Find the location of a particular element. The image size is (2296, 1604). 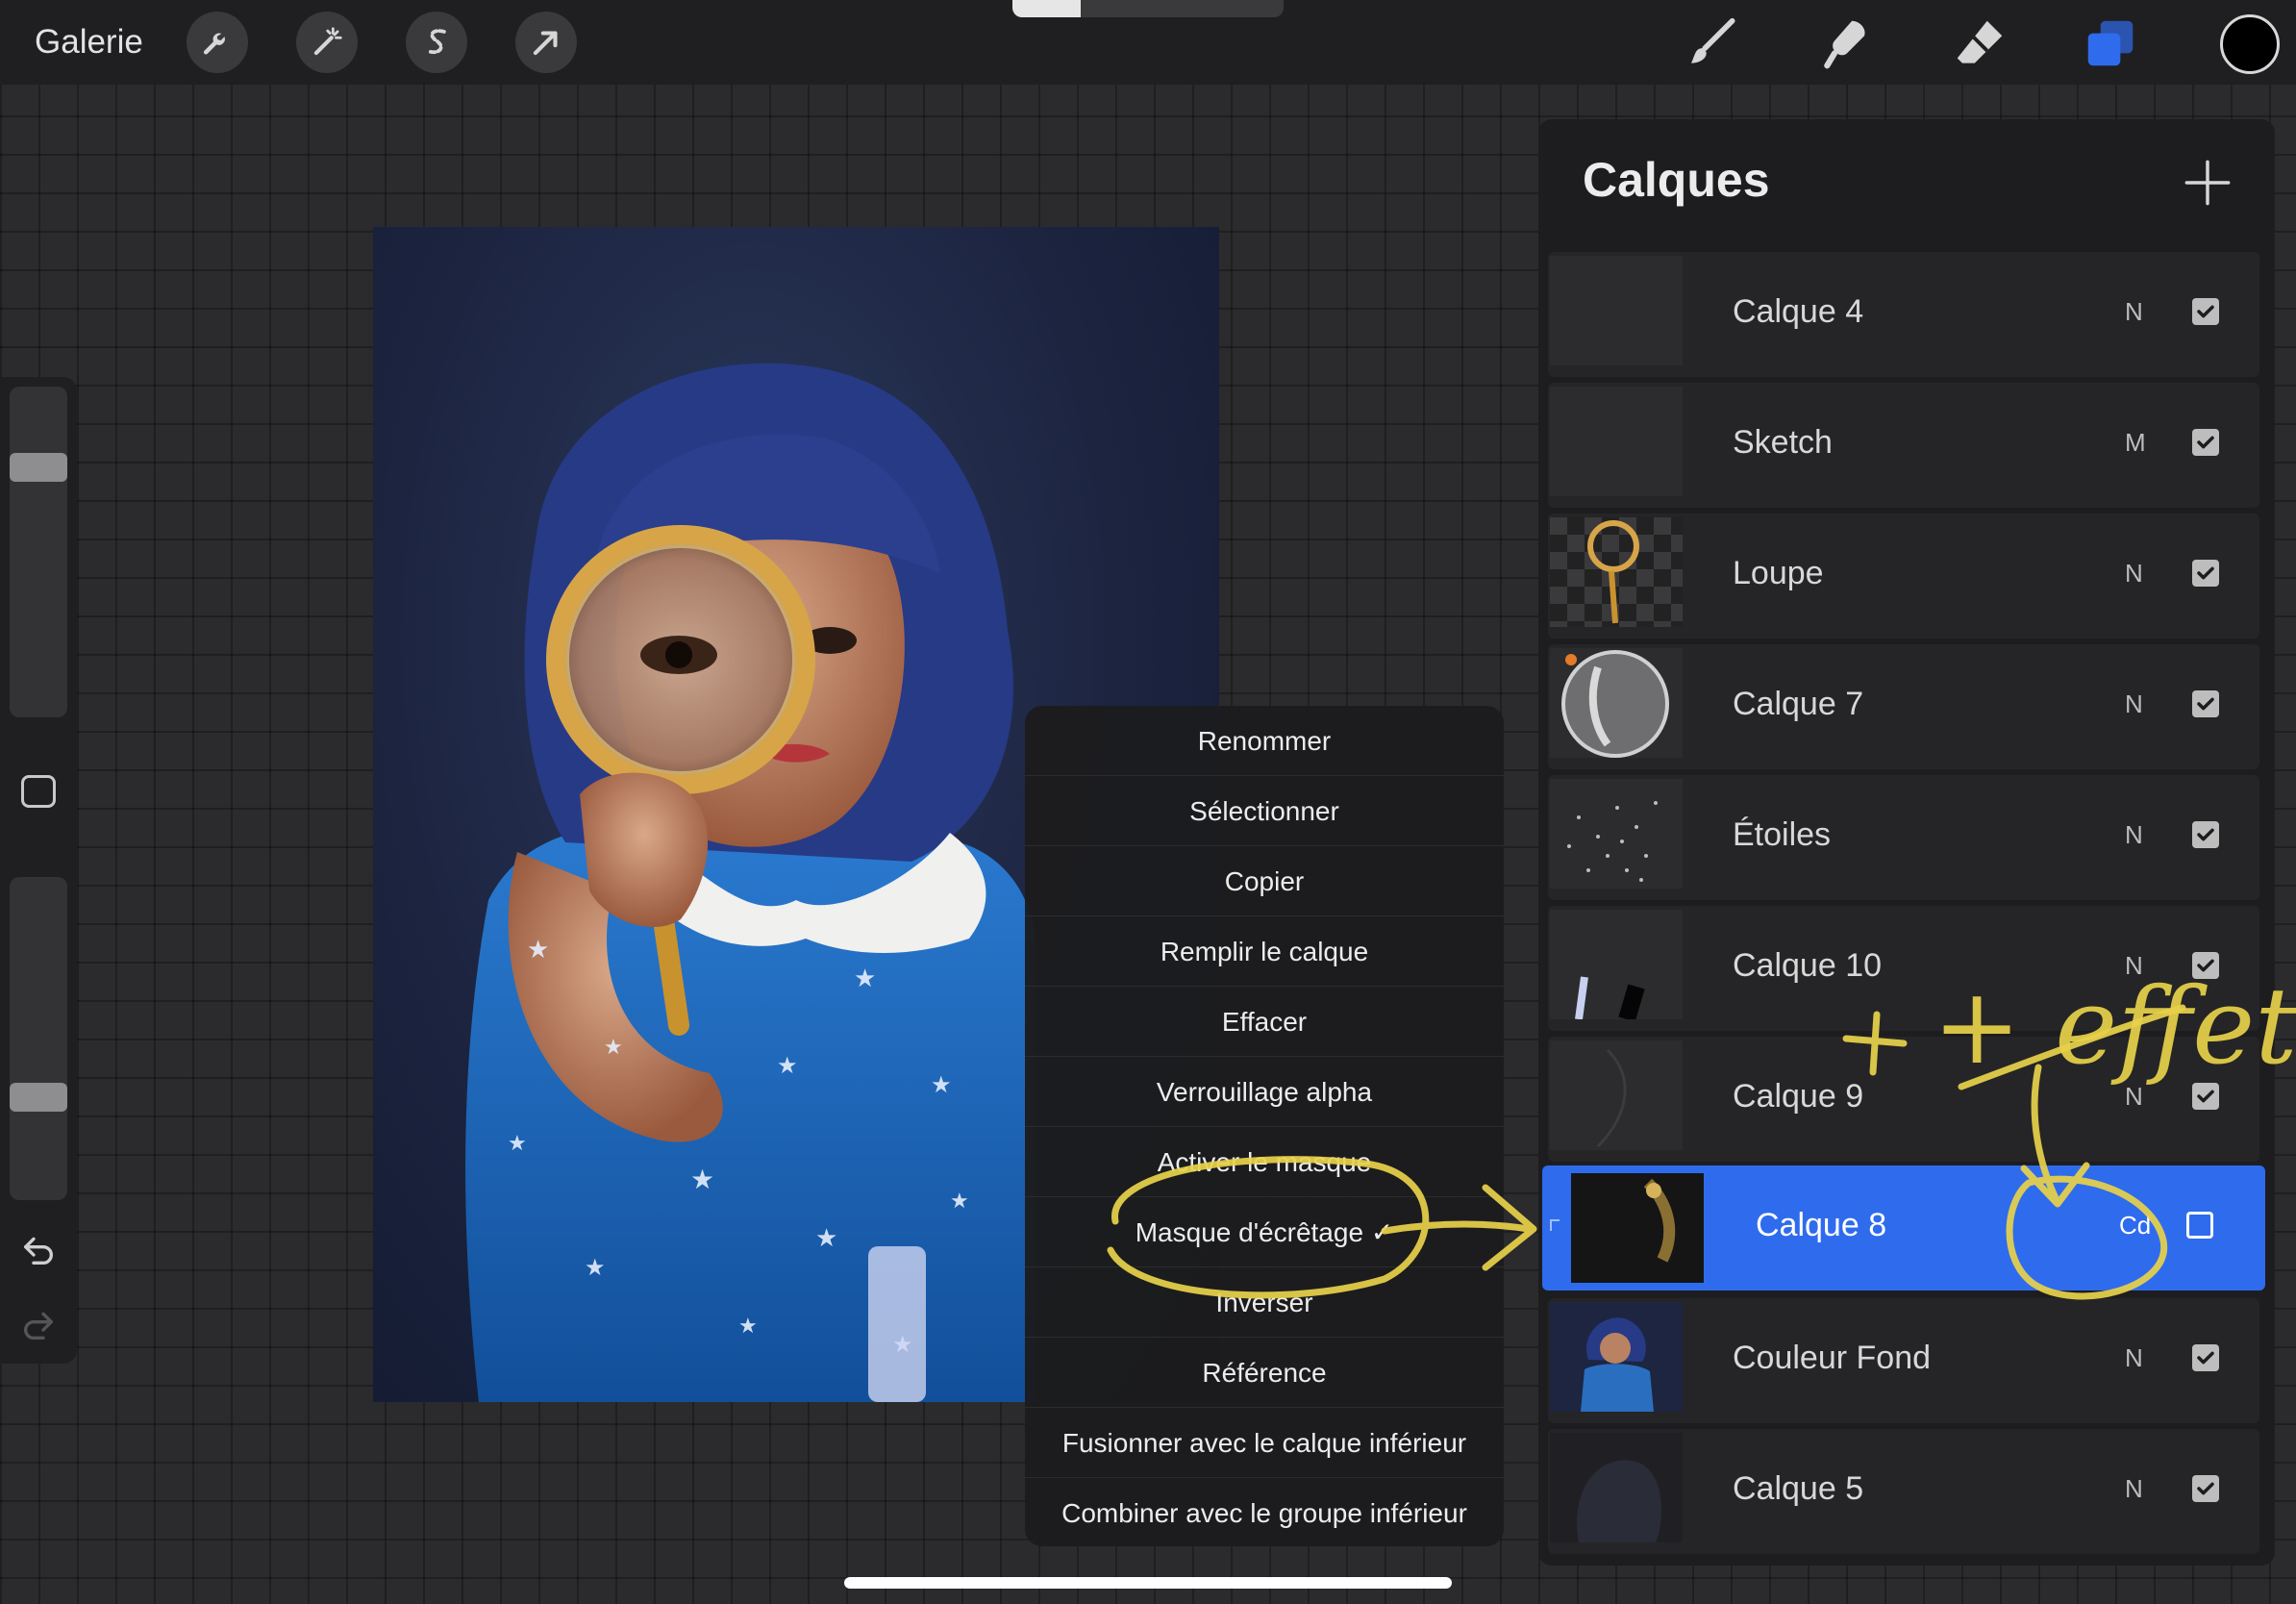

undo-icon is located at coordinates (38, 1250).